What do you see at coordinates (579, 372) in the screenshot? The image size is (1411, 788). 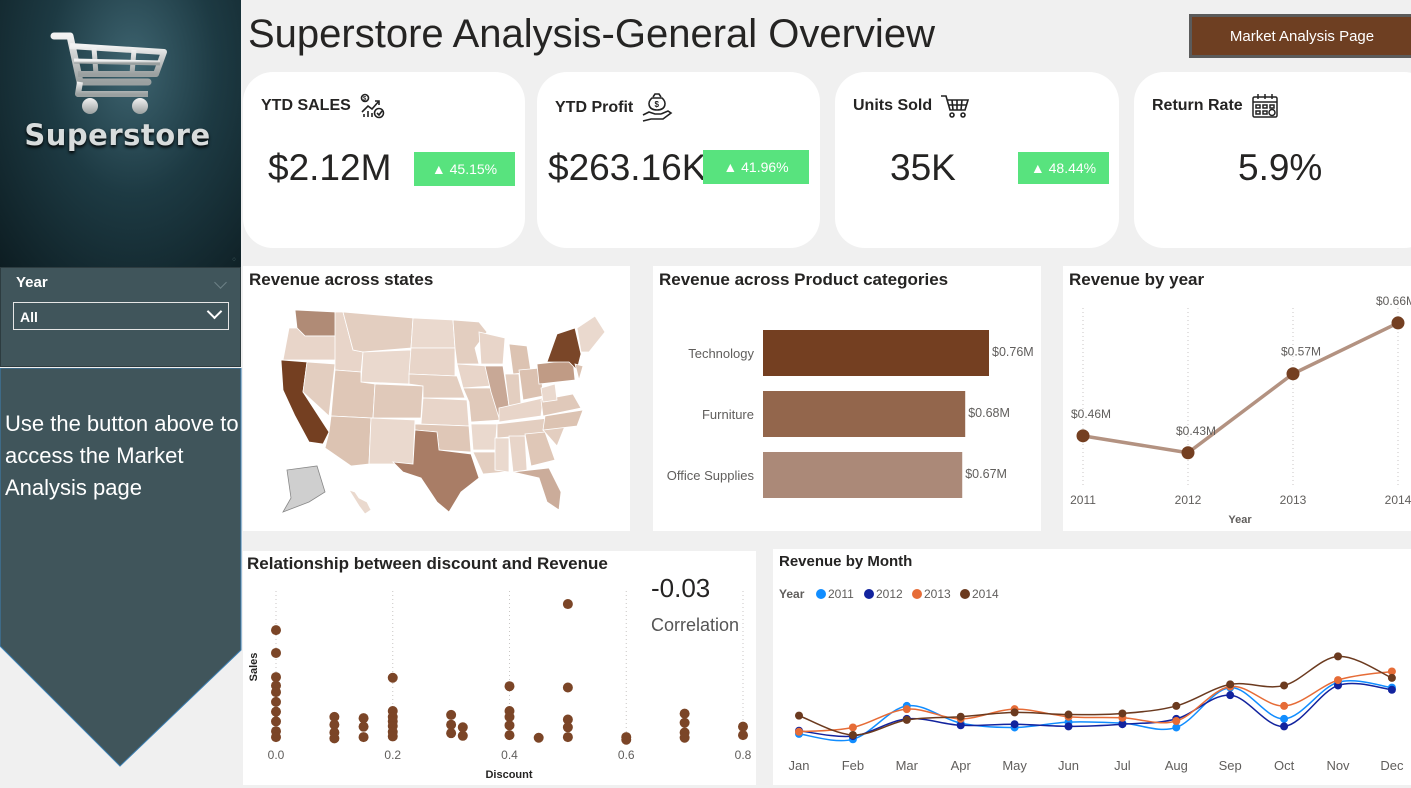 I see `map-region-new-jersey` at bounding box center [579, 372].